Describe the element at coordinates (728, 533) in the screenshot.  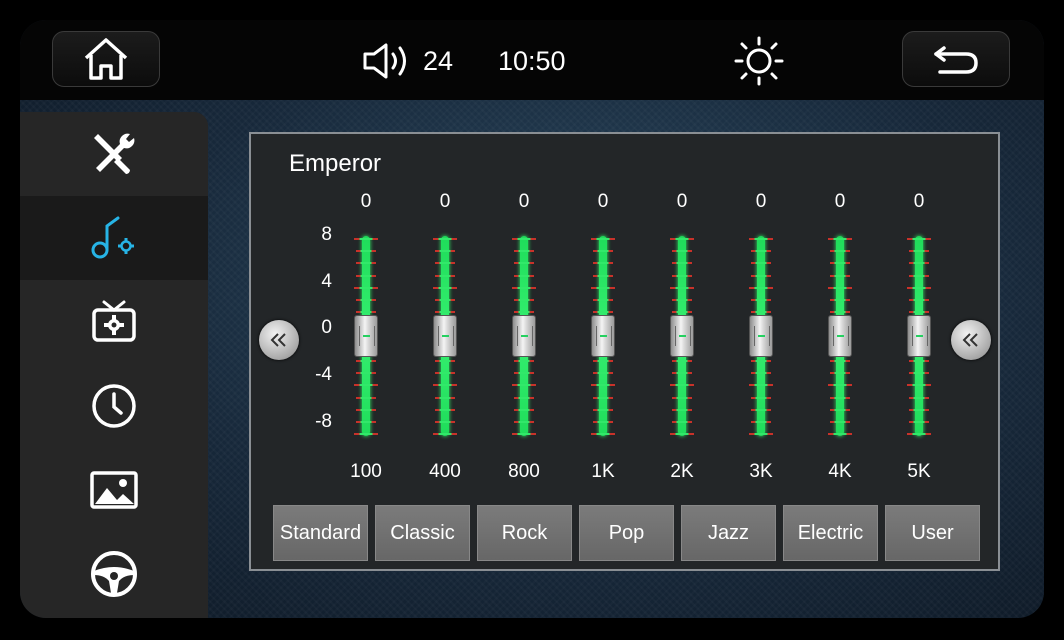
I see `preset-button-jazz: Jazz` at that location.